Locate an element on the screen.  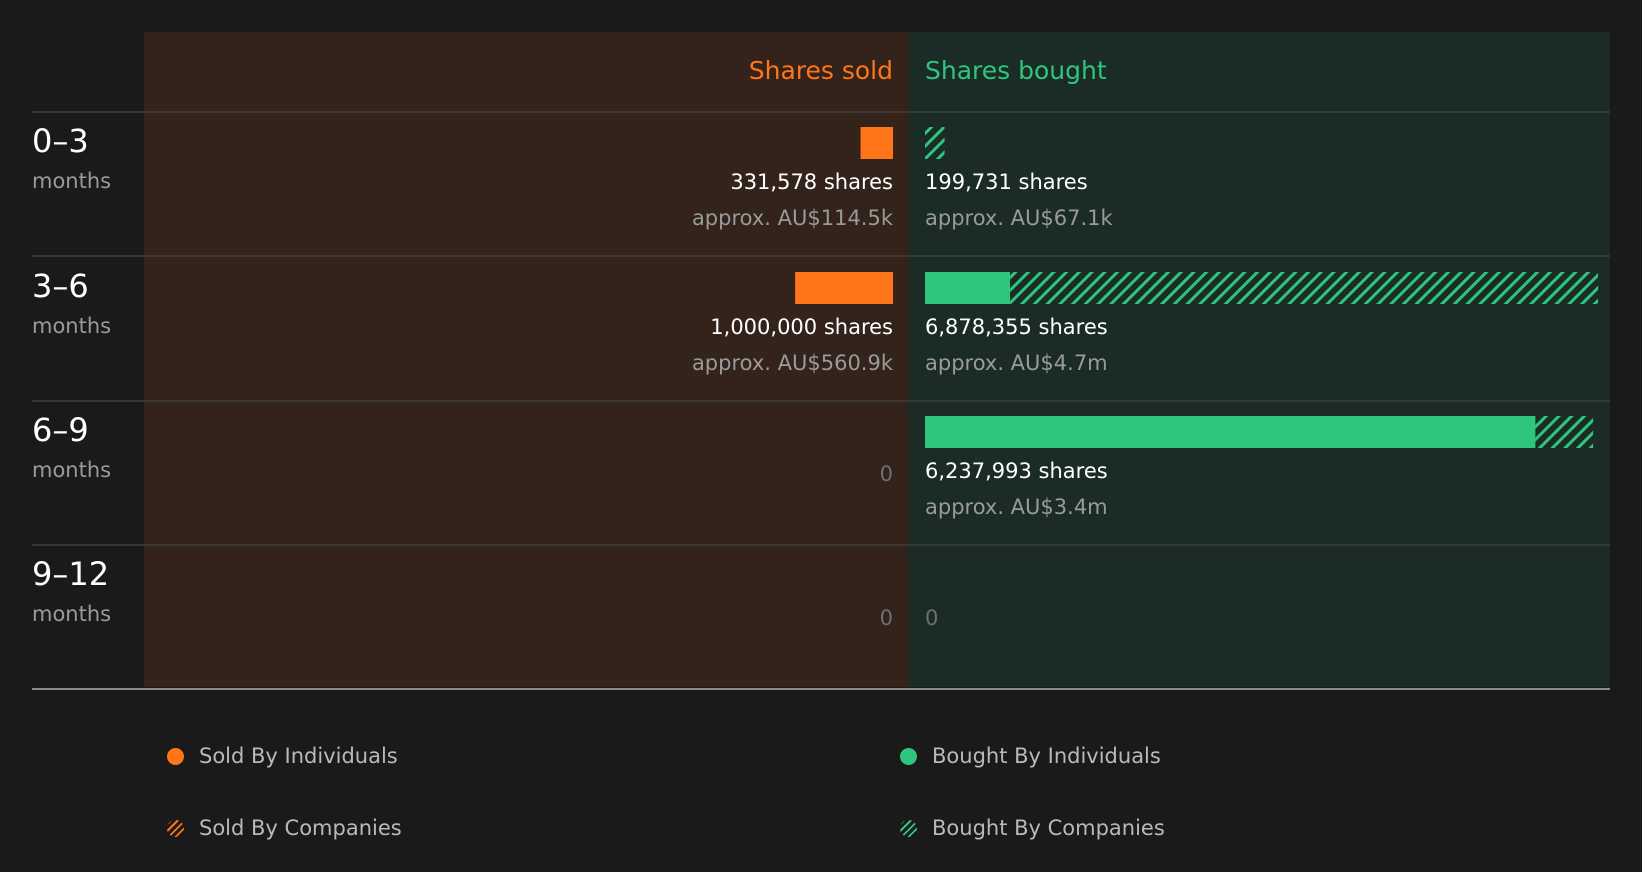
legend-bought-companies: Bought By Companies is located at coordinates (1032, 828).